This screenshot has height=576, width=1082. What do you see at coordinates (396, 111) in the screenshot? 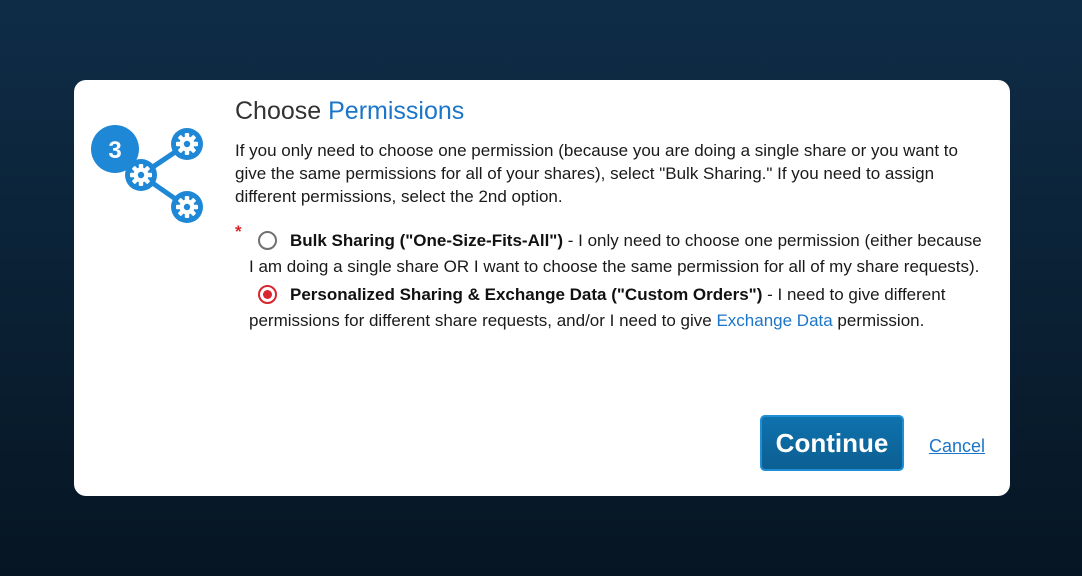
I see `title-accent: Permissions` at bounding box center [396, 111].